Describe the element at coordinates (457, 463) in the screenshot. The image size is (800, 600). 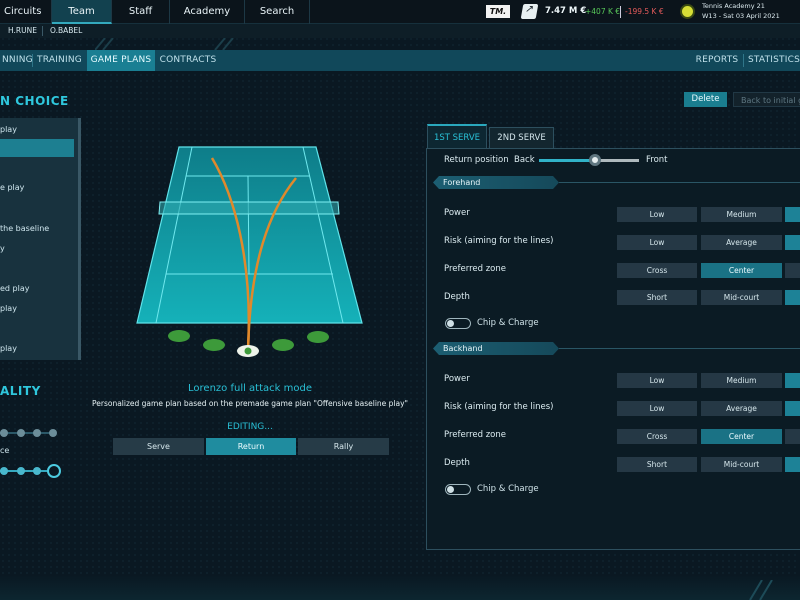
I see `backhand-depth-label: Depth` at that location.